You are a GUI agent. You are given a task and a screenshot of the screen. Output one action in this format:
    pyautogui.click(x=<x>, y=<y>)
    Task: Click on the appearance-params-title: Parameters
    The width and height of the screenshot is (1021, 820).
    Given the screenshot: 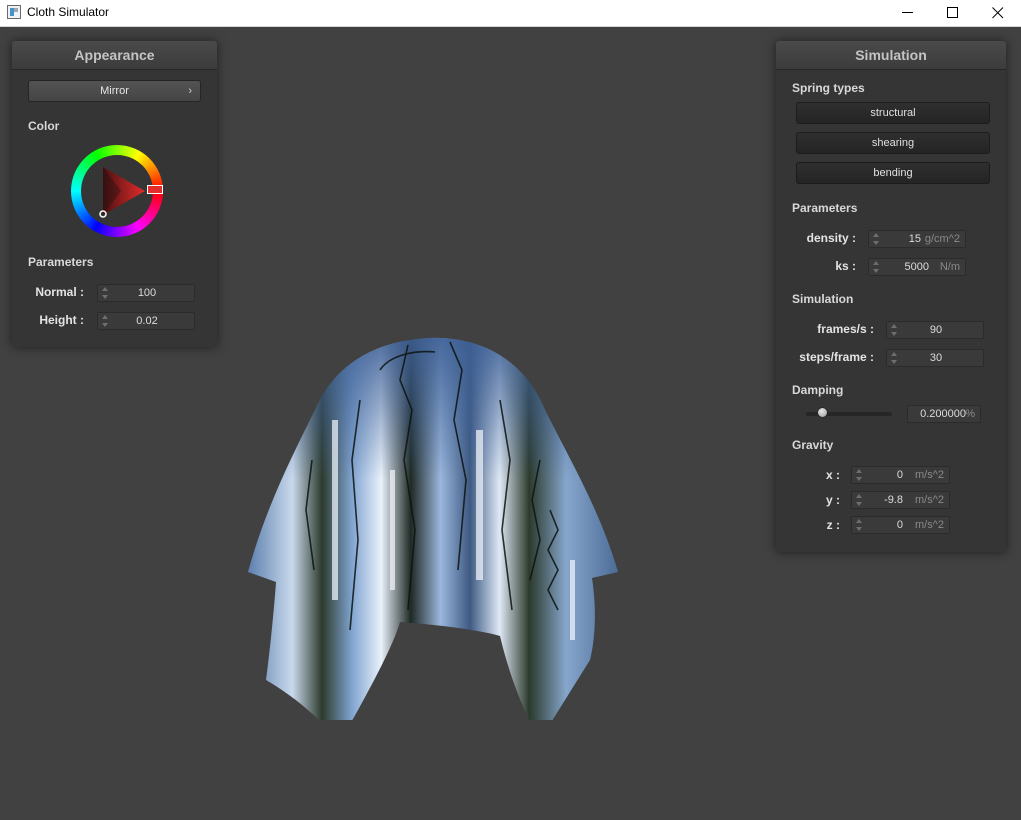 What is the action you would take?
    pyautogui.click(x=61, y=262)
    